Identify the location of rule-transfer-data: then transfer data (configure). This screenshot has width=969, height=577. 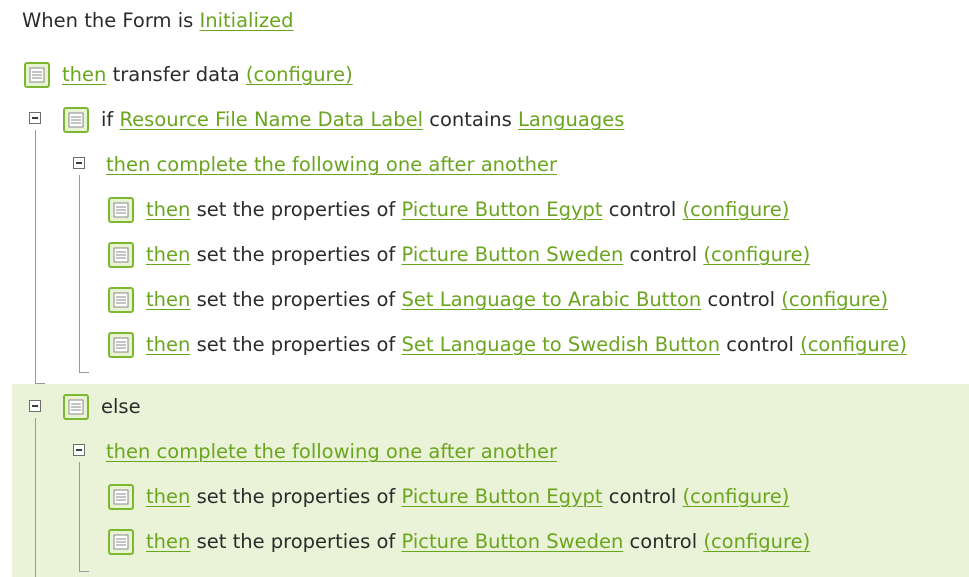
(207, 75).